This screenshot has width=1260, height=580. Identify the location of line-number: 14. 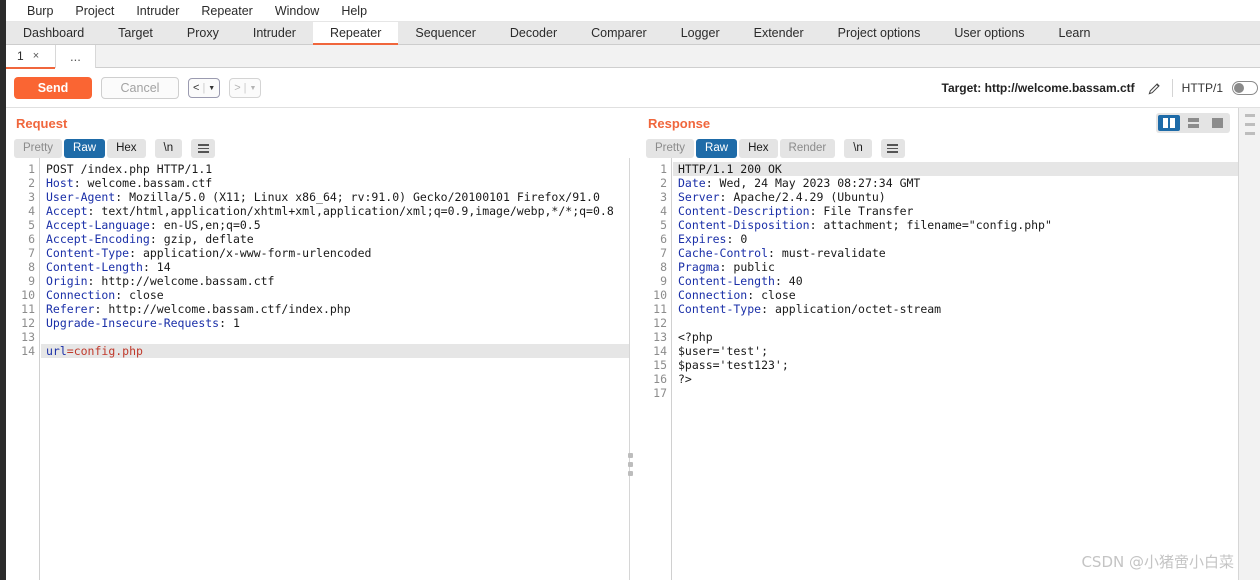
(28, 351).